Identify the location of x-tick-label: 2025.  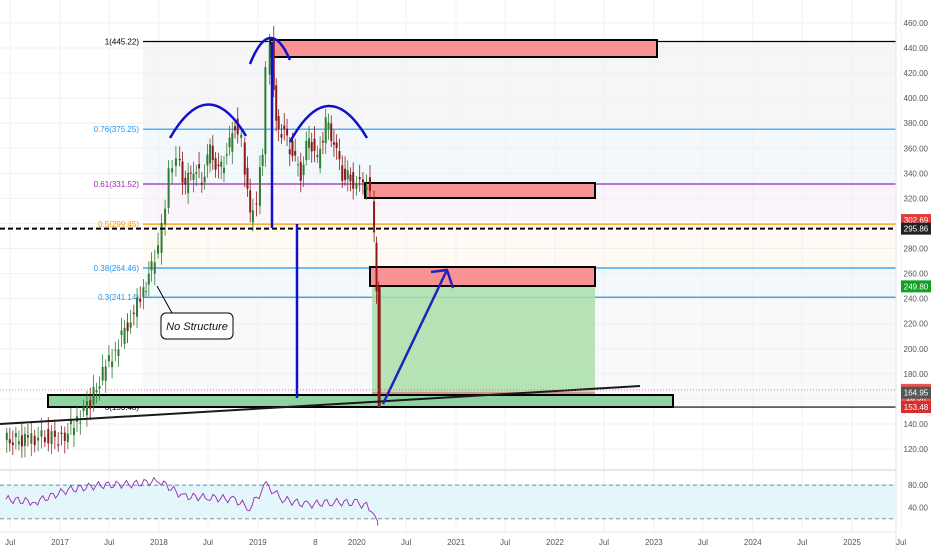
(852, 542).